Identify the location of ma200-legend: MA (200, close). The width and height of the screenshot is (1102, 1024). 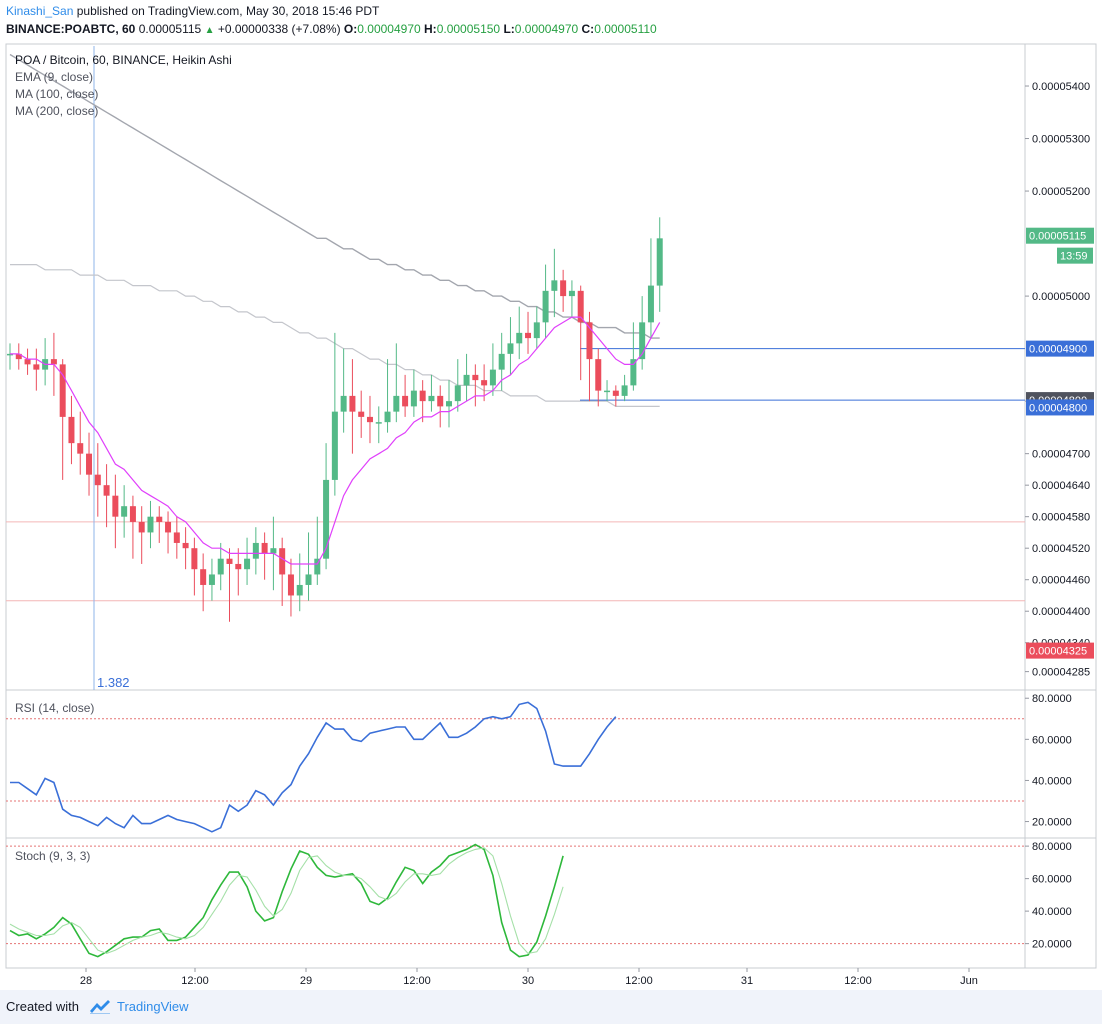
(56, 111).